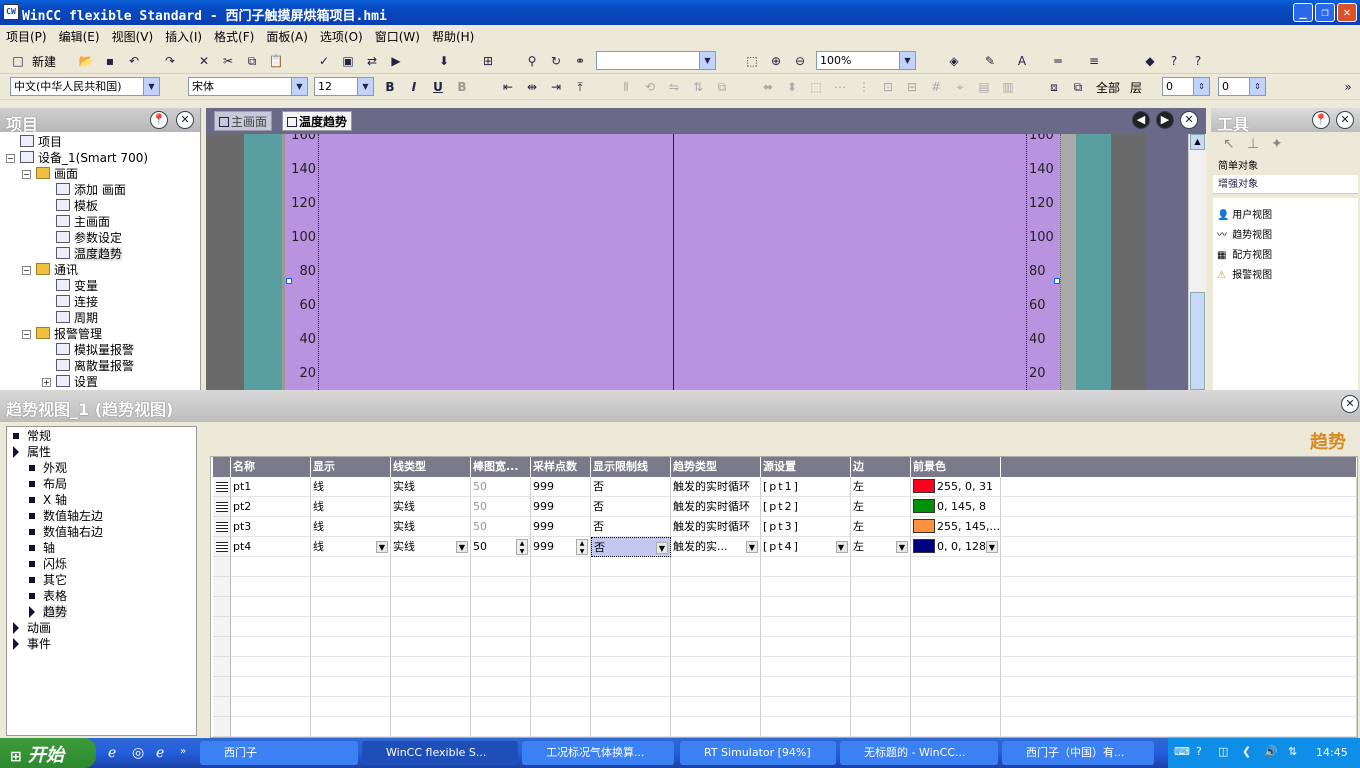  What do you see at coordinates (1285, 185) in the screenshot?
I see `tools-group-enhanced: 增强对象` at bounding box center [1285, 185].